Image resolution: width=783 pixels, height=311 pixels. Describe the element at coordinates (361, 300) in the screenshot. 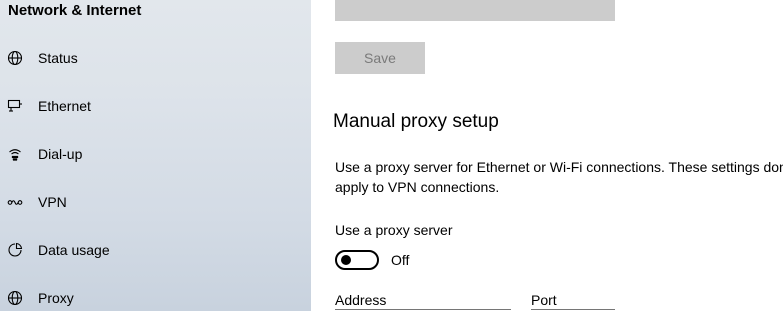

I see `address-label: Address` at that location.